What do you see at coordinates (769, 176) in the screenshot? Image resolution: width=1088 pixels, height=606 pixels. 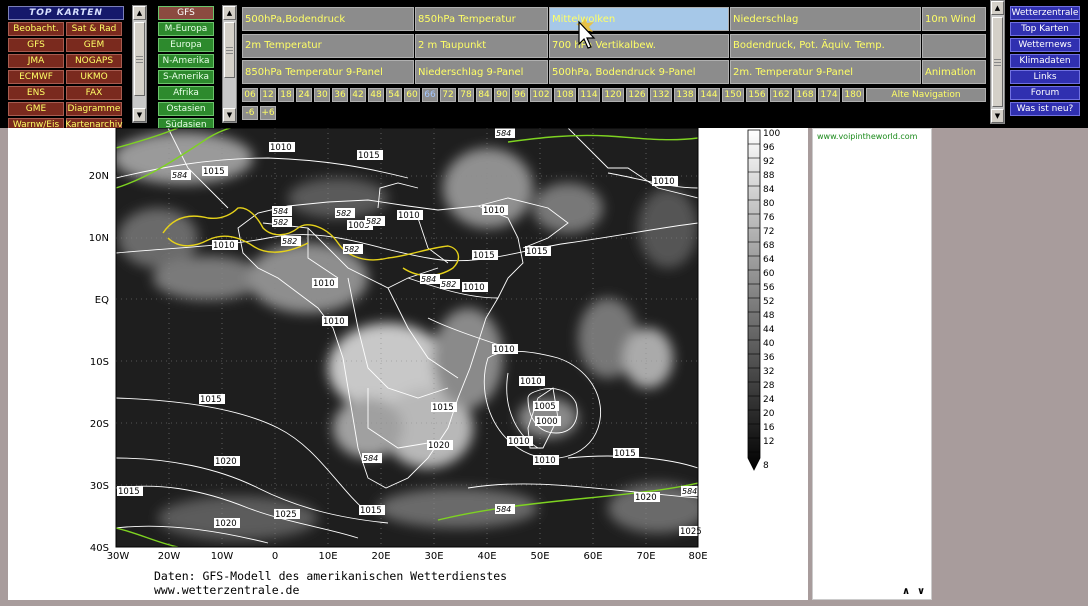 I see `legend-value: 88` at bounding box center [769, 176].